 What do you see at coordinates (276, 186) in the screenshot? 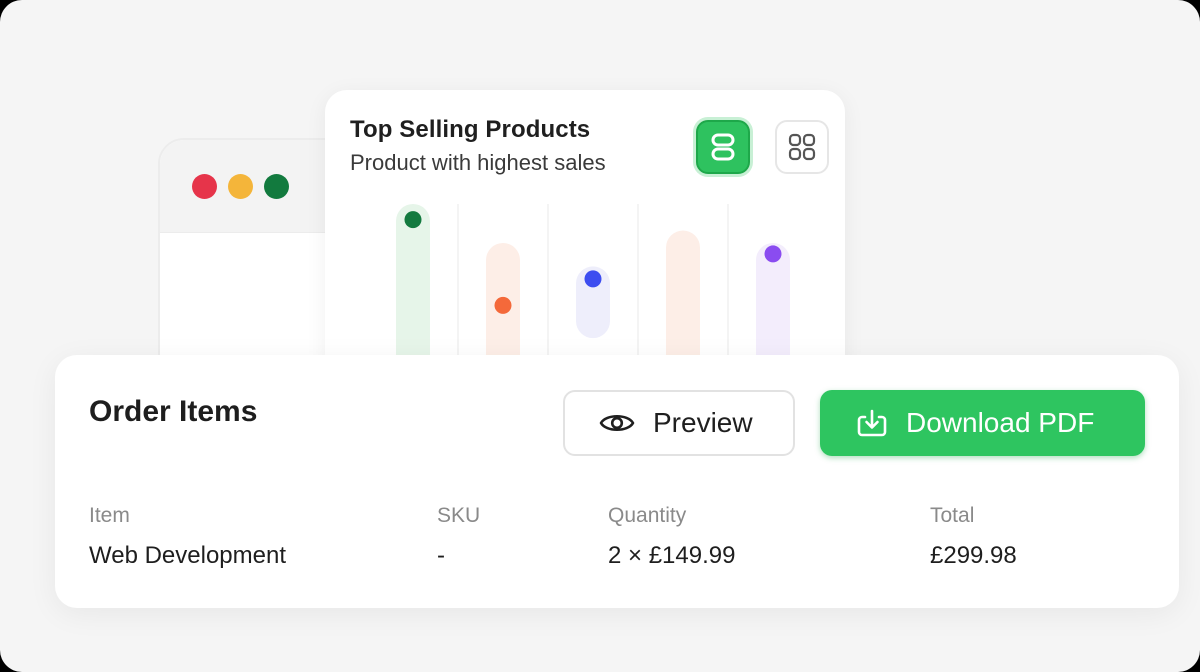
I see `window-maximize-dot` at bounding box center [276, 186].